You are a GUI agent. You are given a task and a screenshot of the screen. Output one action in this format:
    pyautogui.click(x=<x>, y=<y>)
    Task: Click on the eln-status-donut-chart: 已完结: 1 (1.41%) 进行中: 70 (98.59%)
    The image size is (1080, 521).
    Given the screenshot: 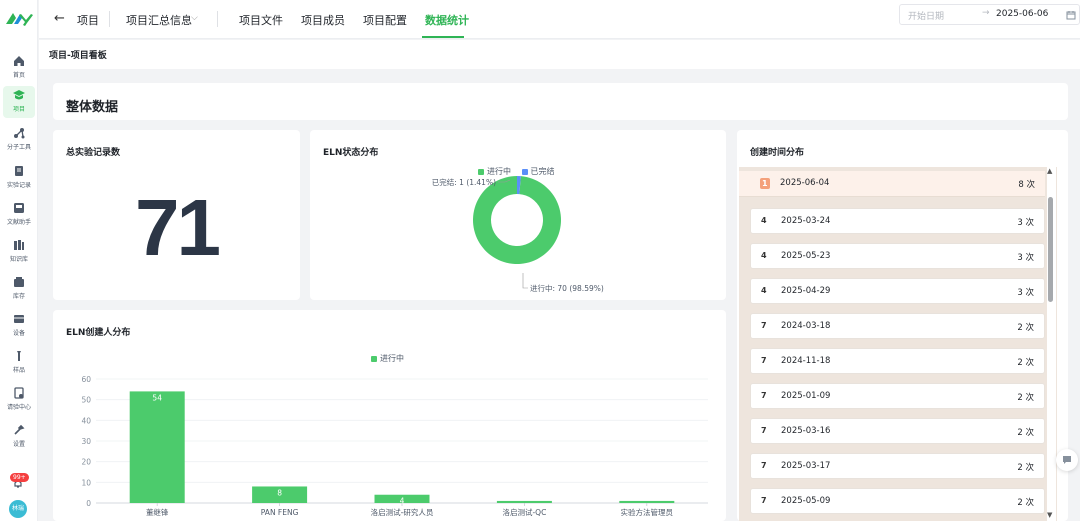 What is the action you would take?
    pyautogui.click(x=518, y=234)
    